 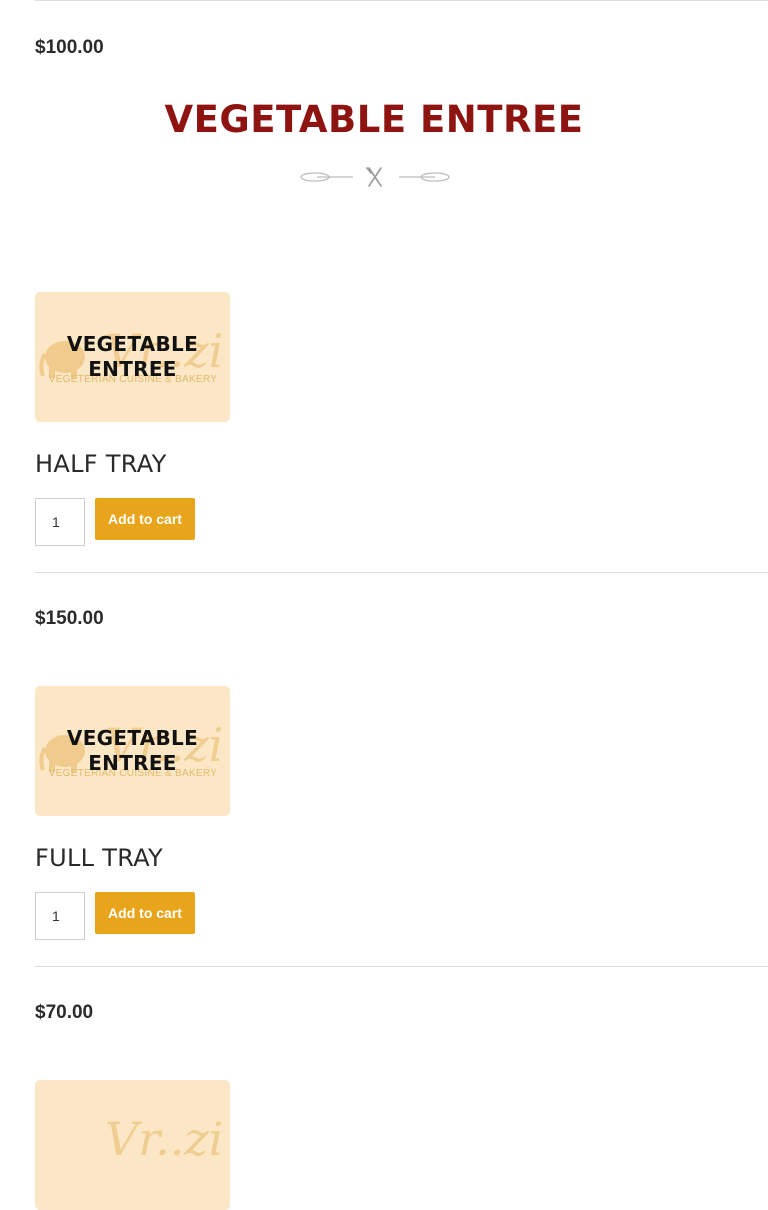 I want to click on product-name: FULL TRAY, so click(x=99, y=858).